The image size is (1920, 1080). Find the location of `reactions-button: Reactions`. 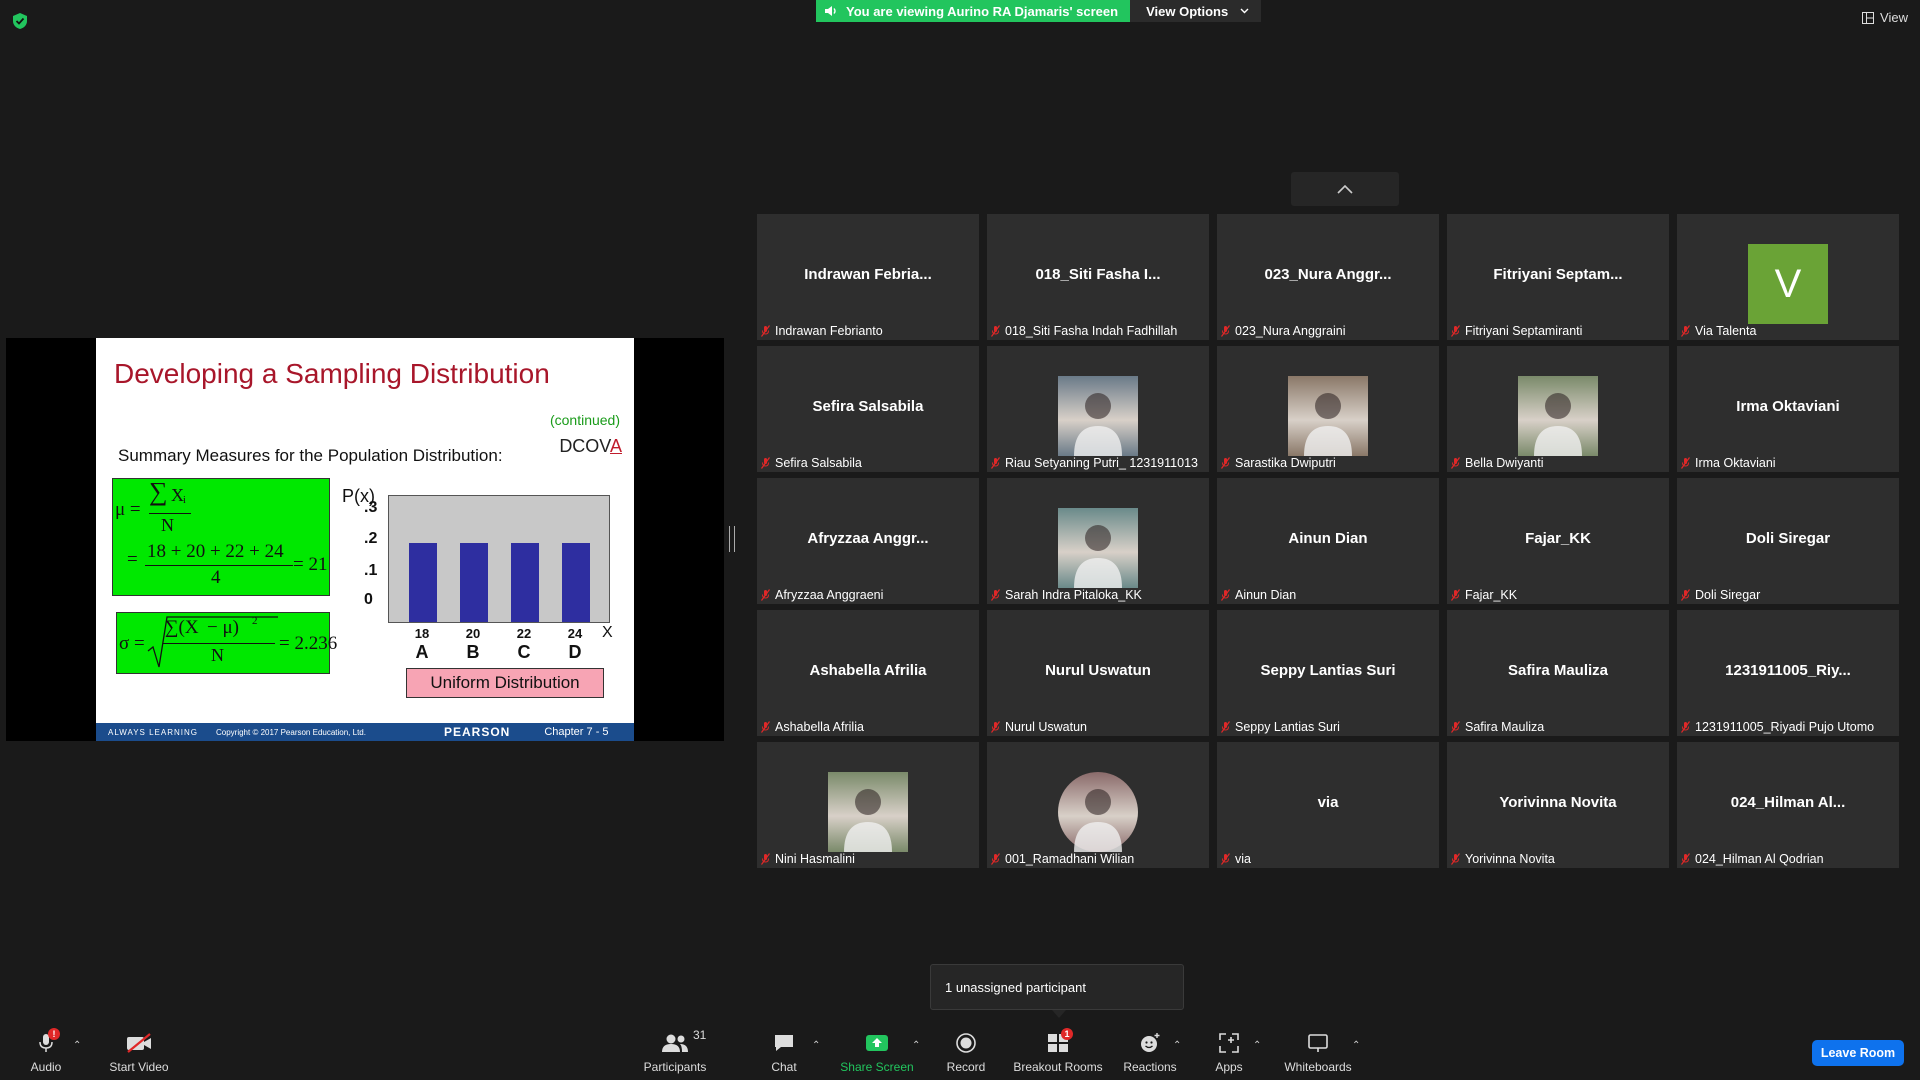

reactions-button: Reactions is located at coordinates (1150, 1053).